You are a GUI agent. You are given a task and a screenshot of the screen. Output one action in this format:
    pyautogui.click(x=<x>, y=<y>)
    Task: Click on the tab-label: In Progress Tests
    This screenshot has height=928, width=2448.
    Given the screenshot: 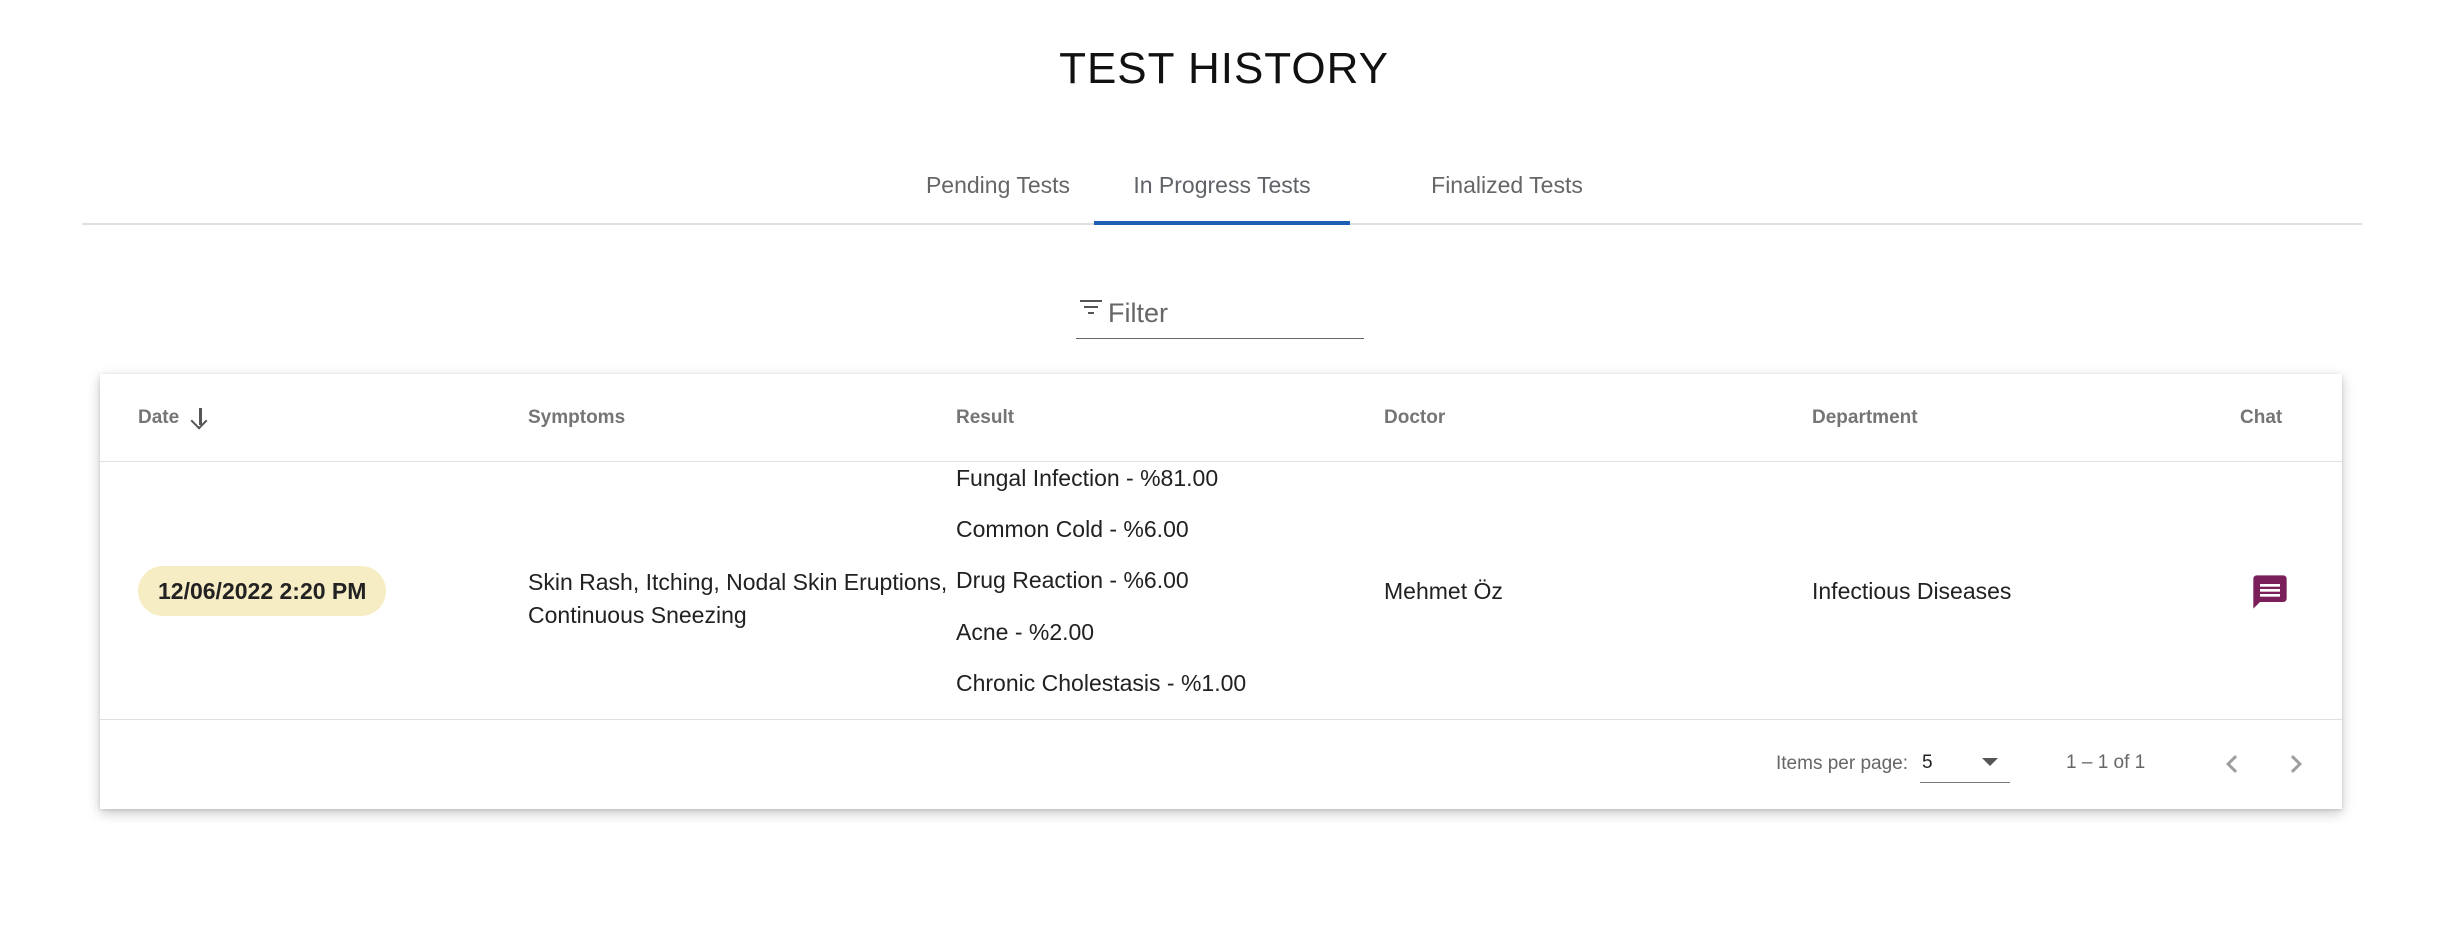 What is the action you would take?
    pyautogui.click(x=1222, y=185)
    